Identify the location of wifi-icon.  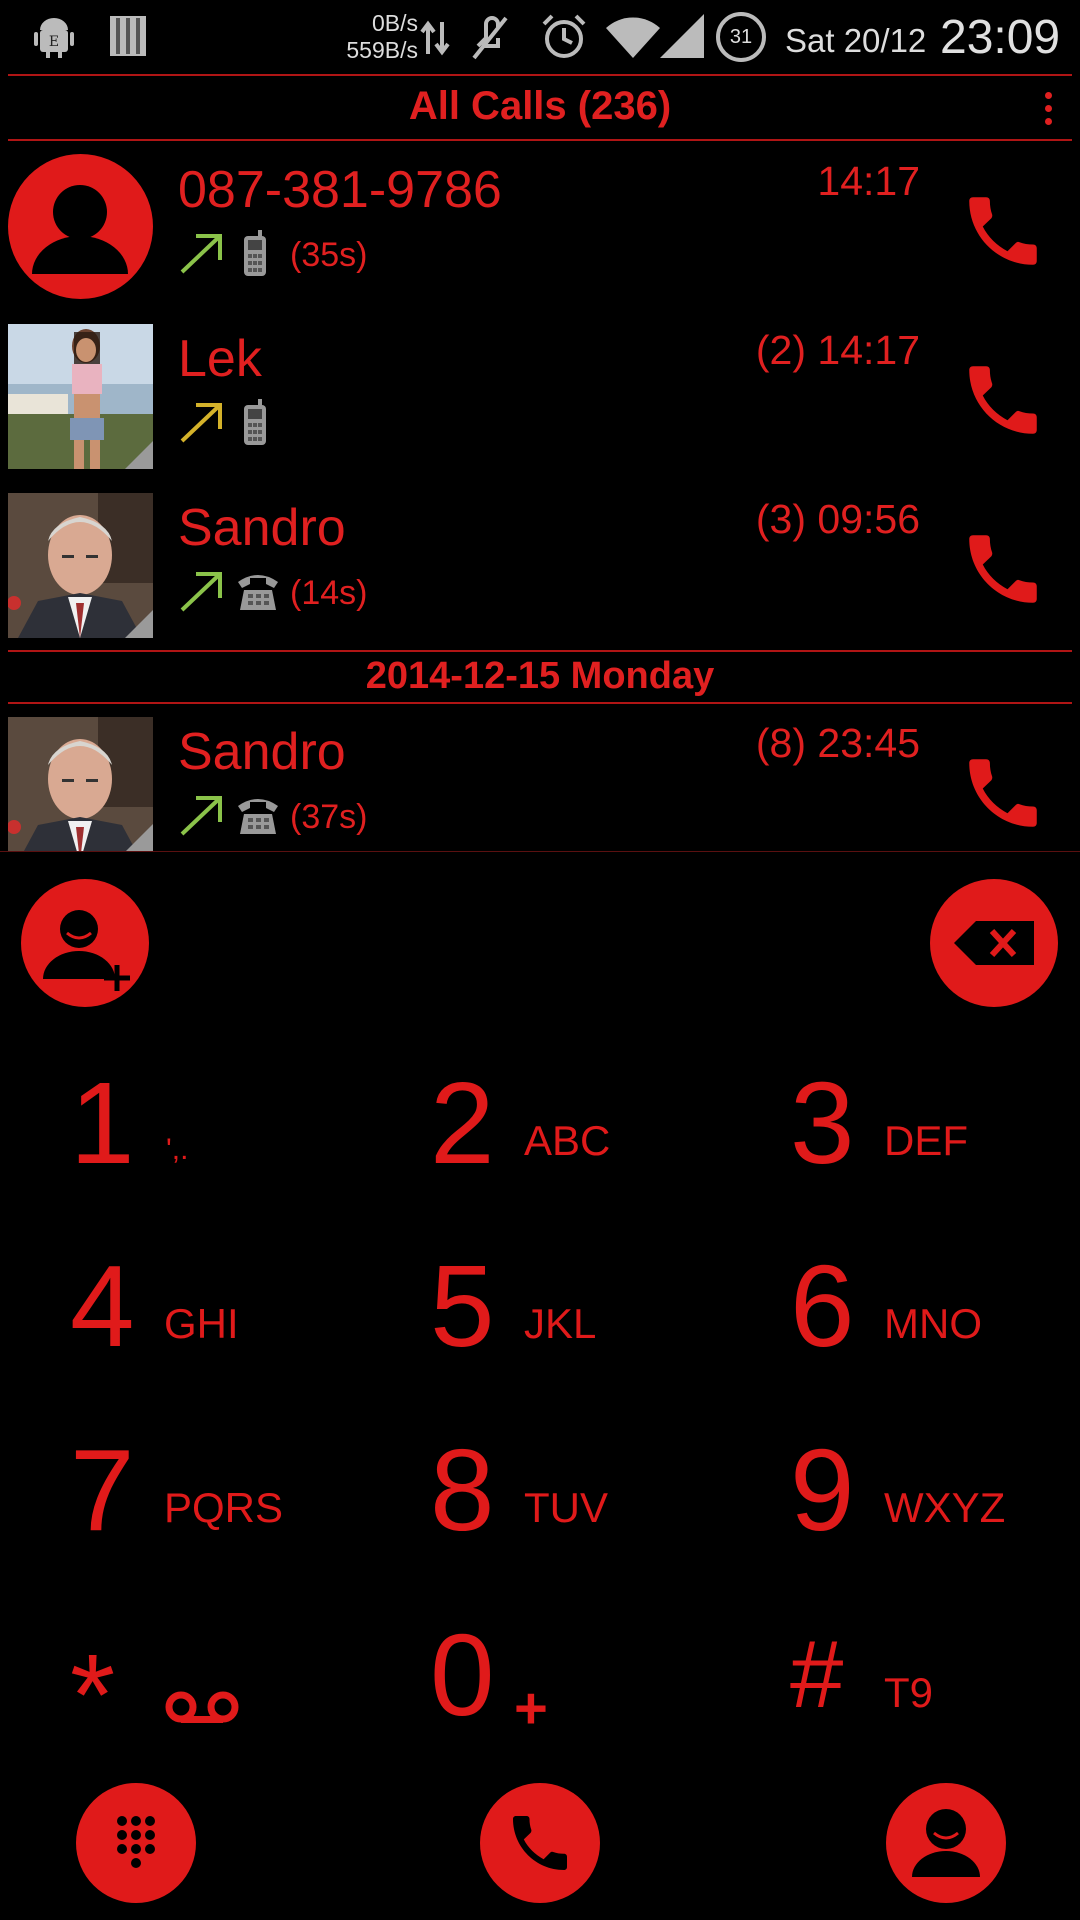
(633, 37).